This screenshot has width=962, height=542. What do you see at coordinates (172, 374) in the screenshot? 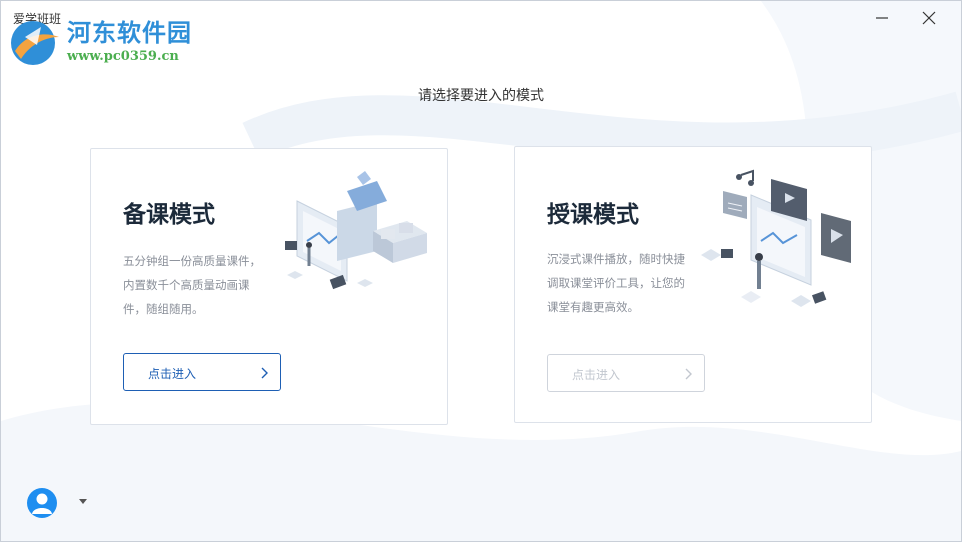
I see `prep-mode-enter-label: 点击进入` at bounding box center [172, 374].